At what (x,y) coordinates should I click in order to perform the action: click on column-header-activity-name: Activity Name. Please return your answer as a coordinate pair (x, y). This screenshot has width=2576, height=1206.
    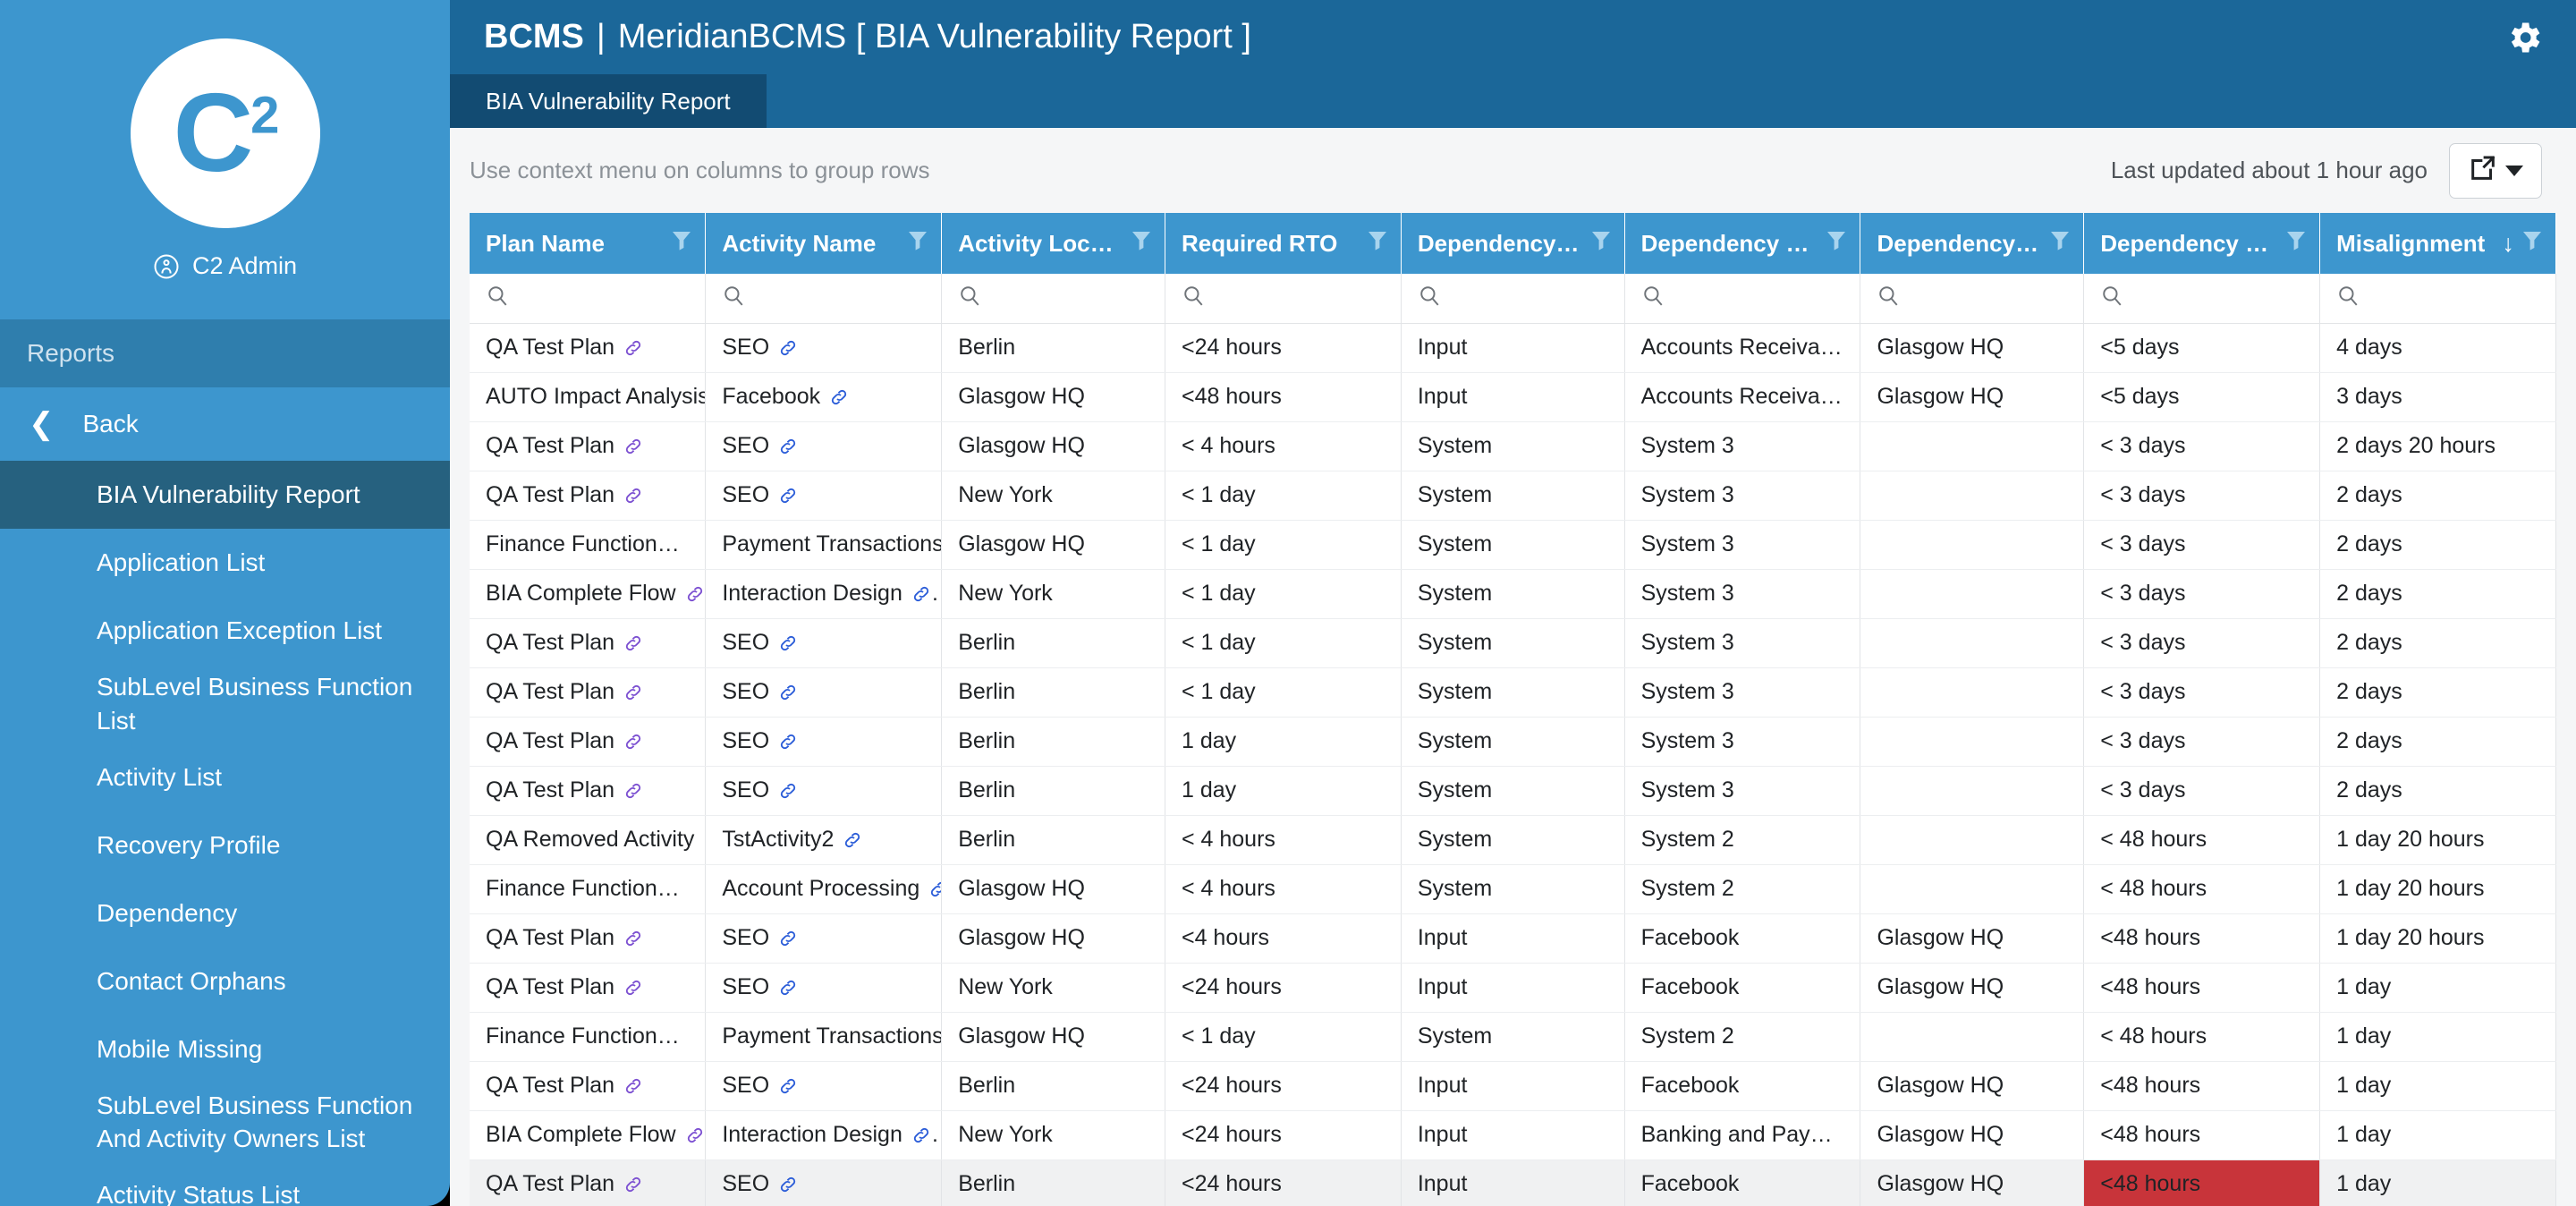
    Looking at the image, I should click on (824, 243).